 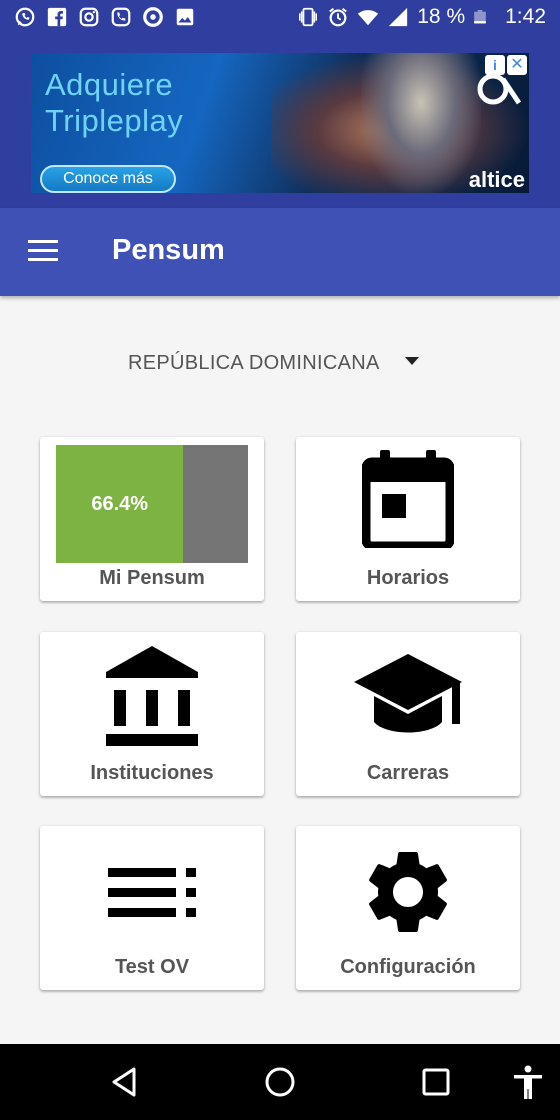 What do you see at coordinates (421, 123) in the screenshot?
I see `ad-photo-highlight` at bounding box center [421, 123].